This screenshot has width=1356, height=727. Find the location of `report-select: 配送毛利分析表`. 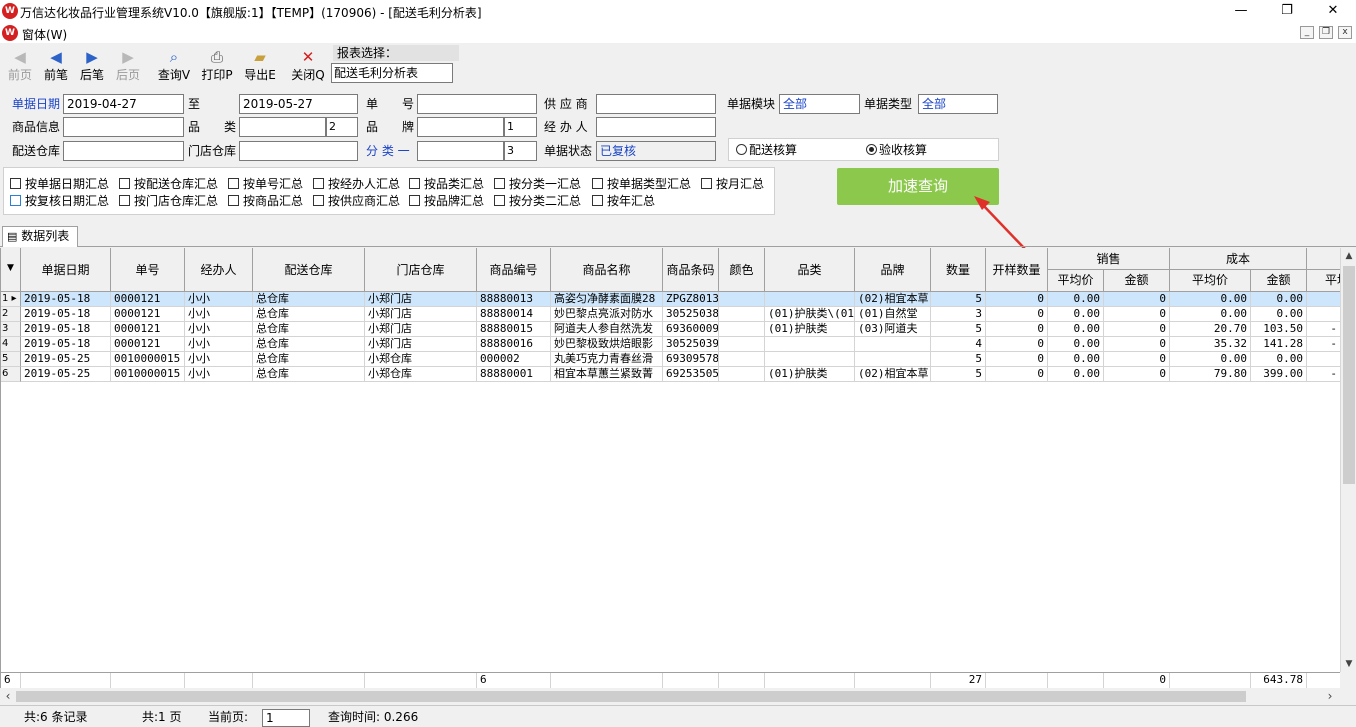

report-select: 配送毛利分析表 is located at coordinates (392, 73).